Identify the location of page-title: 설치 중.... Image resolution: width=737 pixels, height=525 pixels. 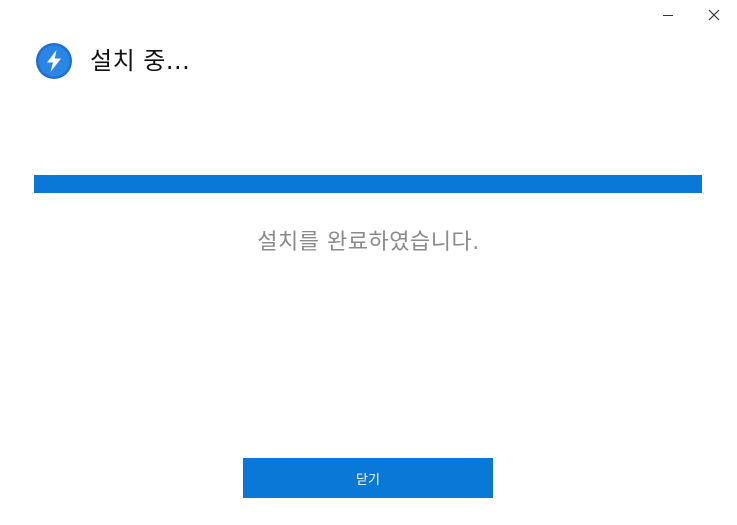
(140, 61).